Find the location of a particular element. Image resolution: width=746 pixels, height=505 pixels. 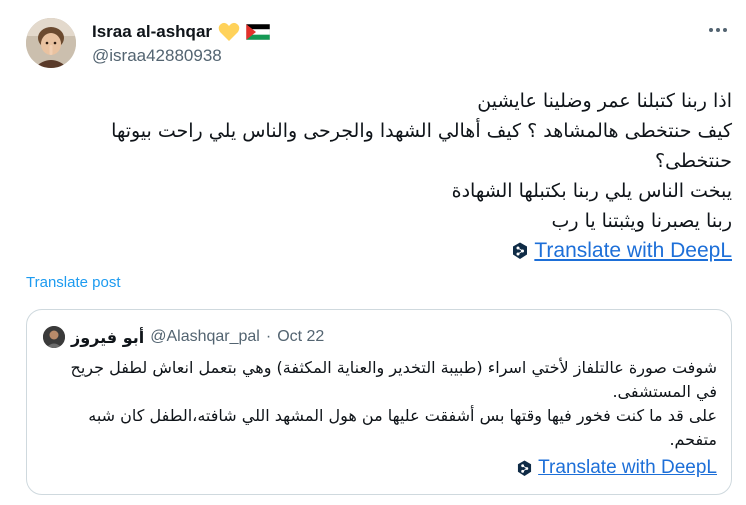

tweet-text-line: يبخت الناس يلي ربنا بكتبلها الشهادة is located at coordinates (591, 191).